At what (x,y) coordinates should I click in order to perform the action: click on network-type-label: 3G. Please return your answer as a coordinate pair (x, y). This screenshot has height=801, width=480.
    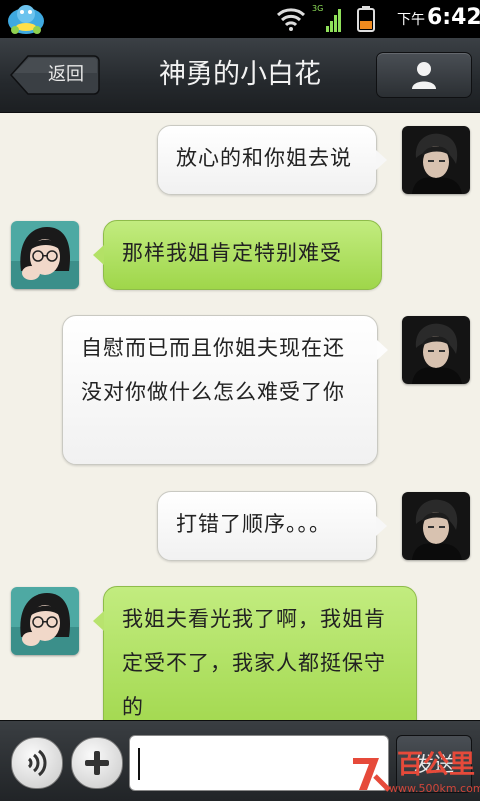
    Looking at the image, I should click on (318, 8).